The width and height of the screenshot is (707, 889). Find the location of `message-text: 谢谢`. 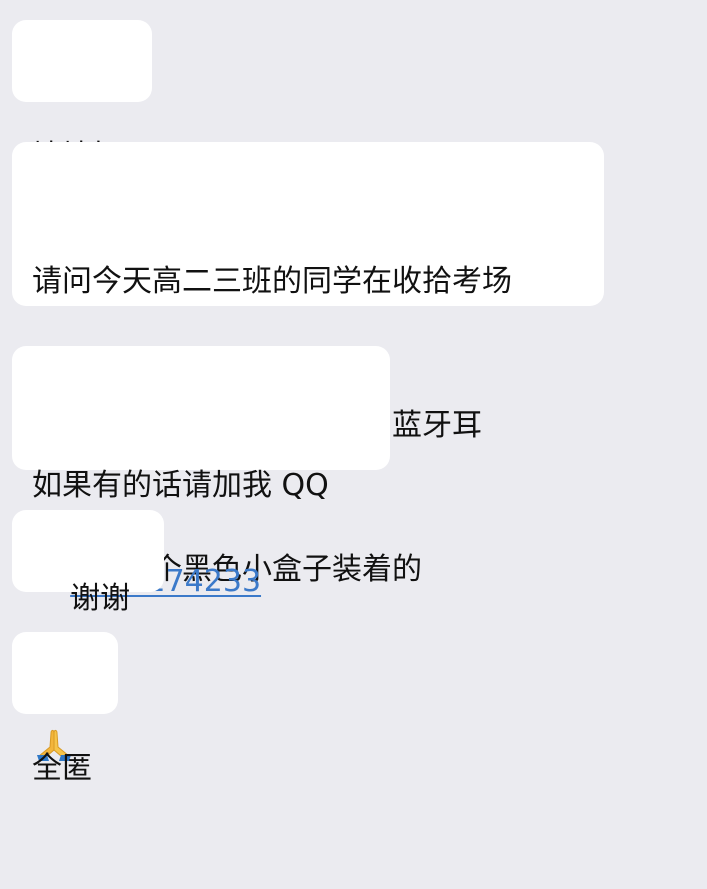

message-text: 谢谢 is located at coordinates (100, 598).